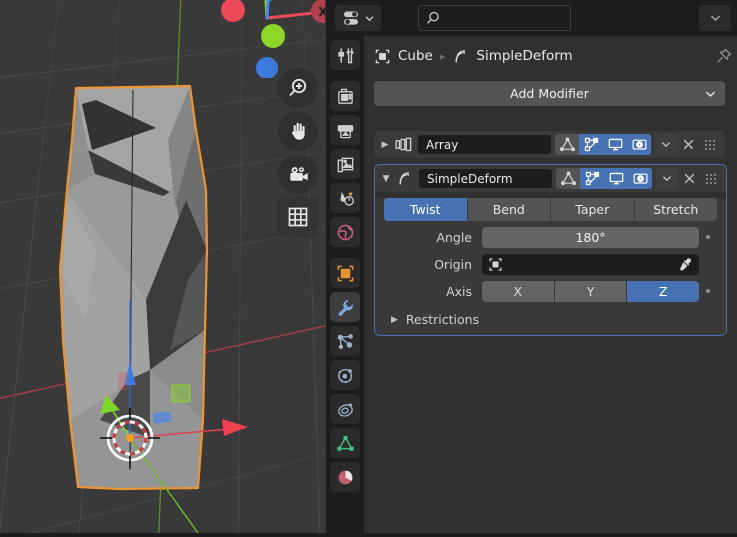  I want to click on viewport-nav-buttons, so click(300, 154).